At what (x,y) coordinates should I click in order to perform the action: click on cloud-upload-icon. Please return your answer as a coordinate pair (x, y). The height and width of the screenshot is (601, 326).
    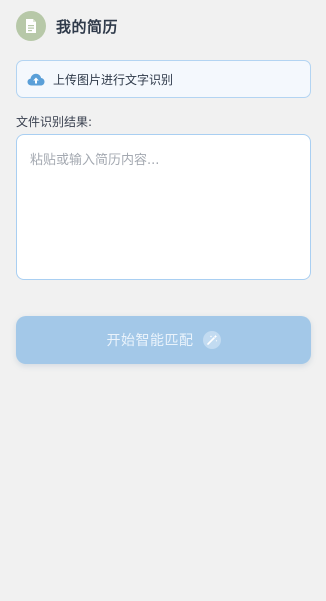
    Looking at the image, I should click on (36, 79).